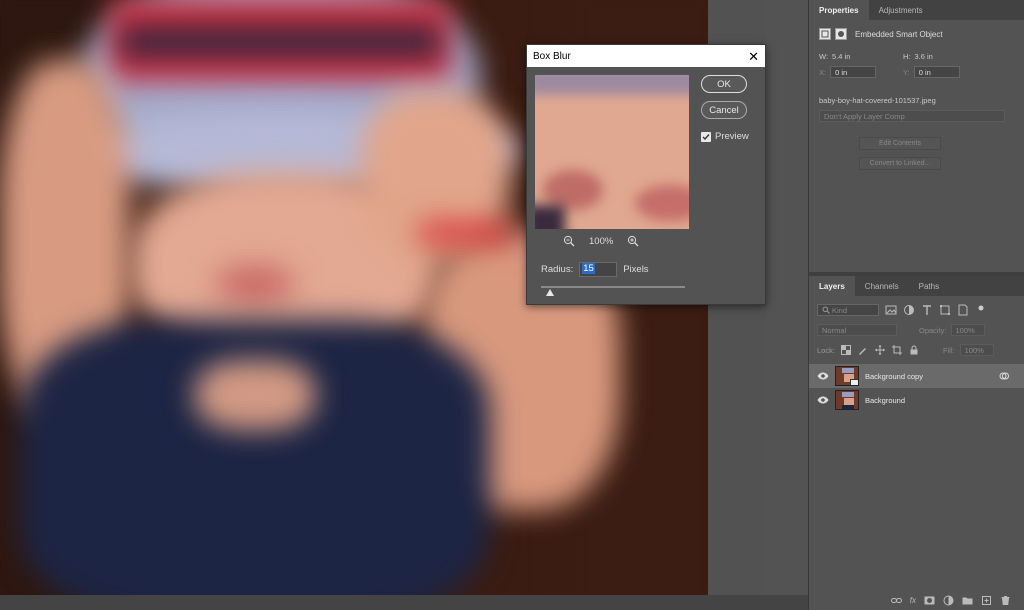 The height and width of the screenshot is (610, 1024). I want to click on zoom-controls: 100%, so click(601, 241).